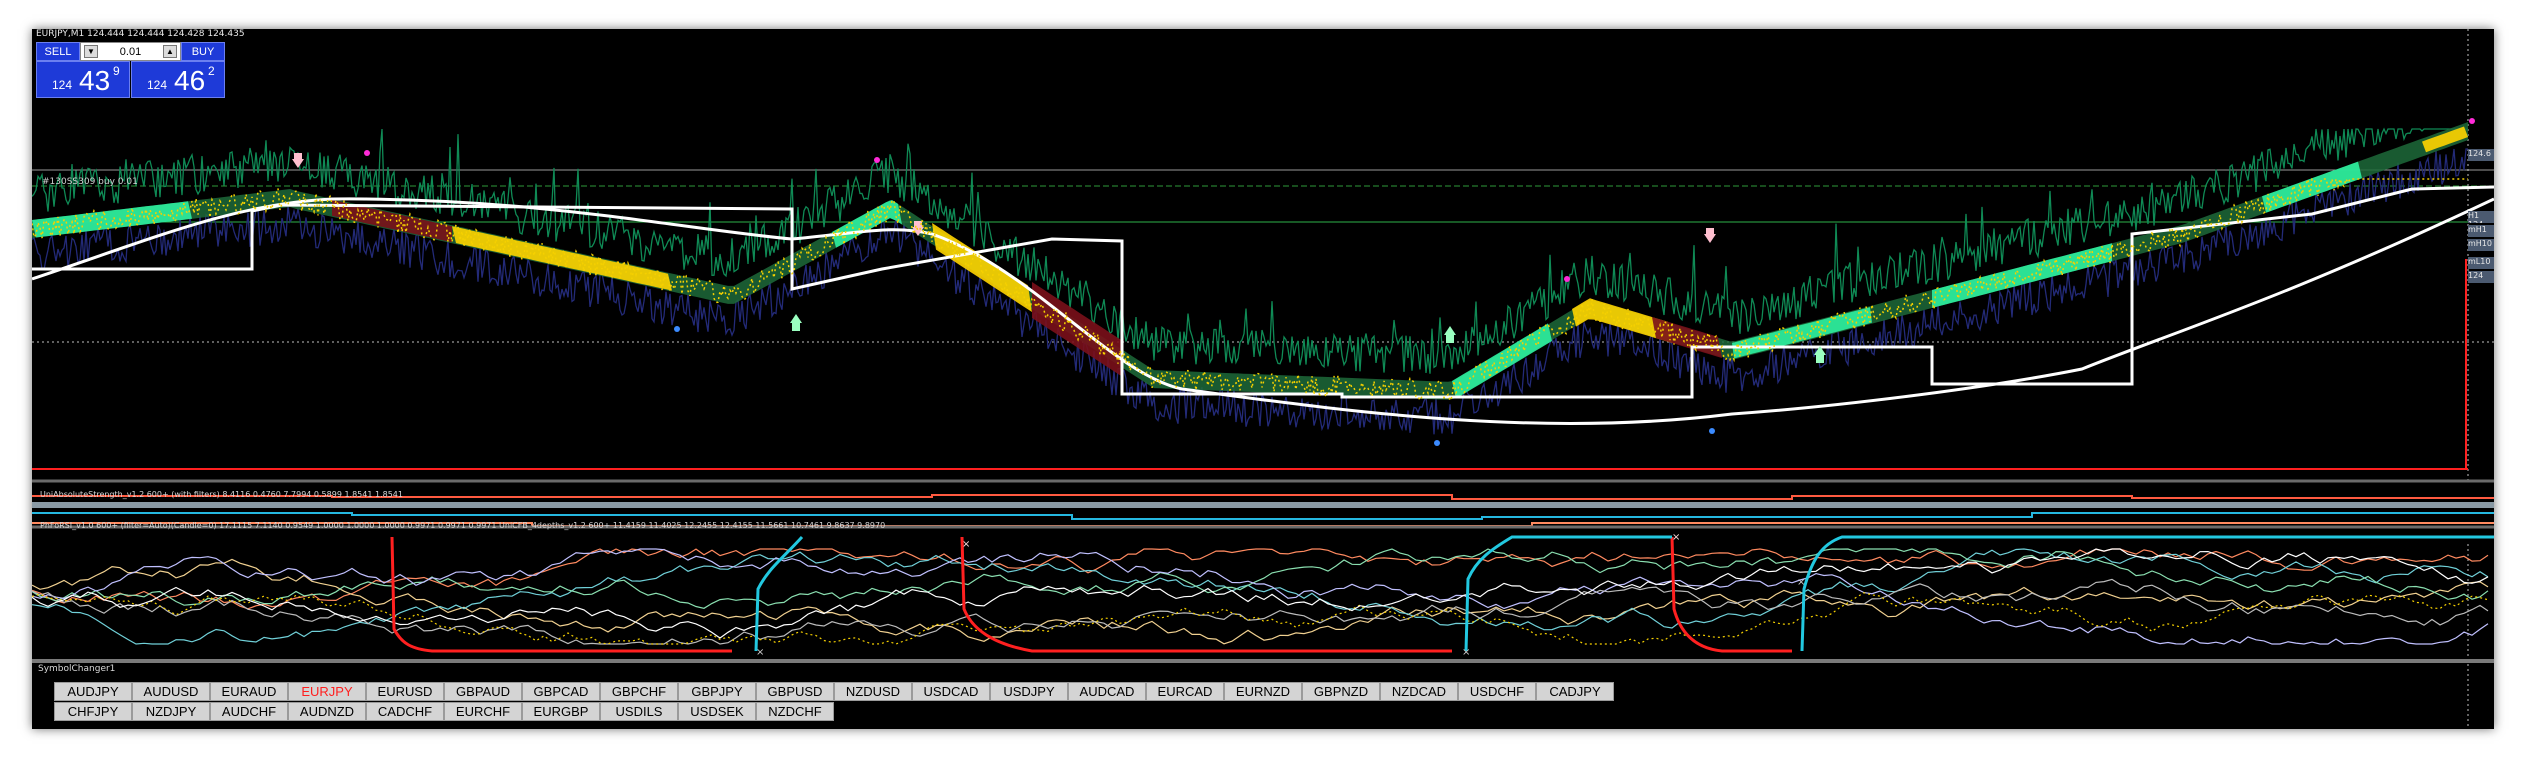 The width and height of the screenshot is (2528, 759). Describe the element at coordinates (2481, 277) in the screenshot. I see `price-tag: 124` at that location.